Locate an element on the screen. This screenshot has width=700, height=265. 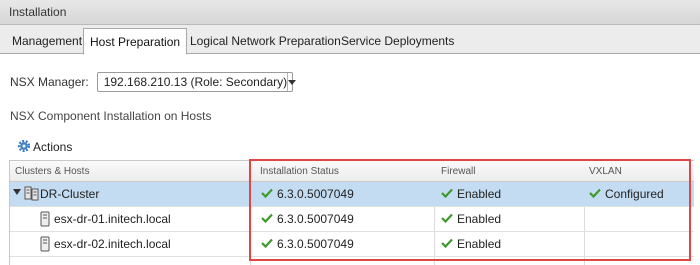
nsx-manager-label: NSX Manager: is located at coordinates (49, 82).